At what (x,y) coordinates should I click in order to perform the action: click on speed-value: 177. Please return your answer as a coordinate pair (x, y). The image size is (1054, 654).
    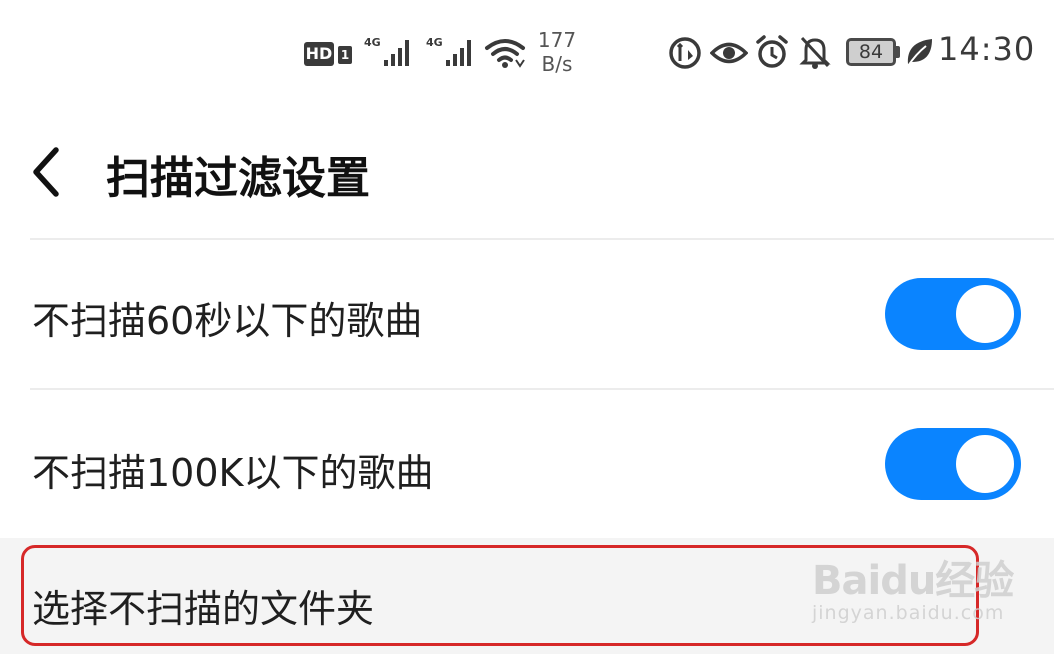
    Looking at the image, I should click on (557, 40).